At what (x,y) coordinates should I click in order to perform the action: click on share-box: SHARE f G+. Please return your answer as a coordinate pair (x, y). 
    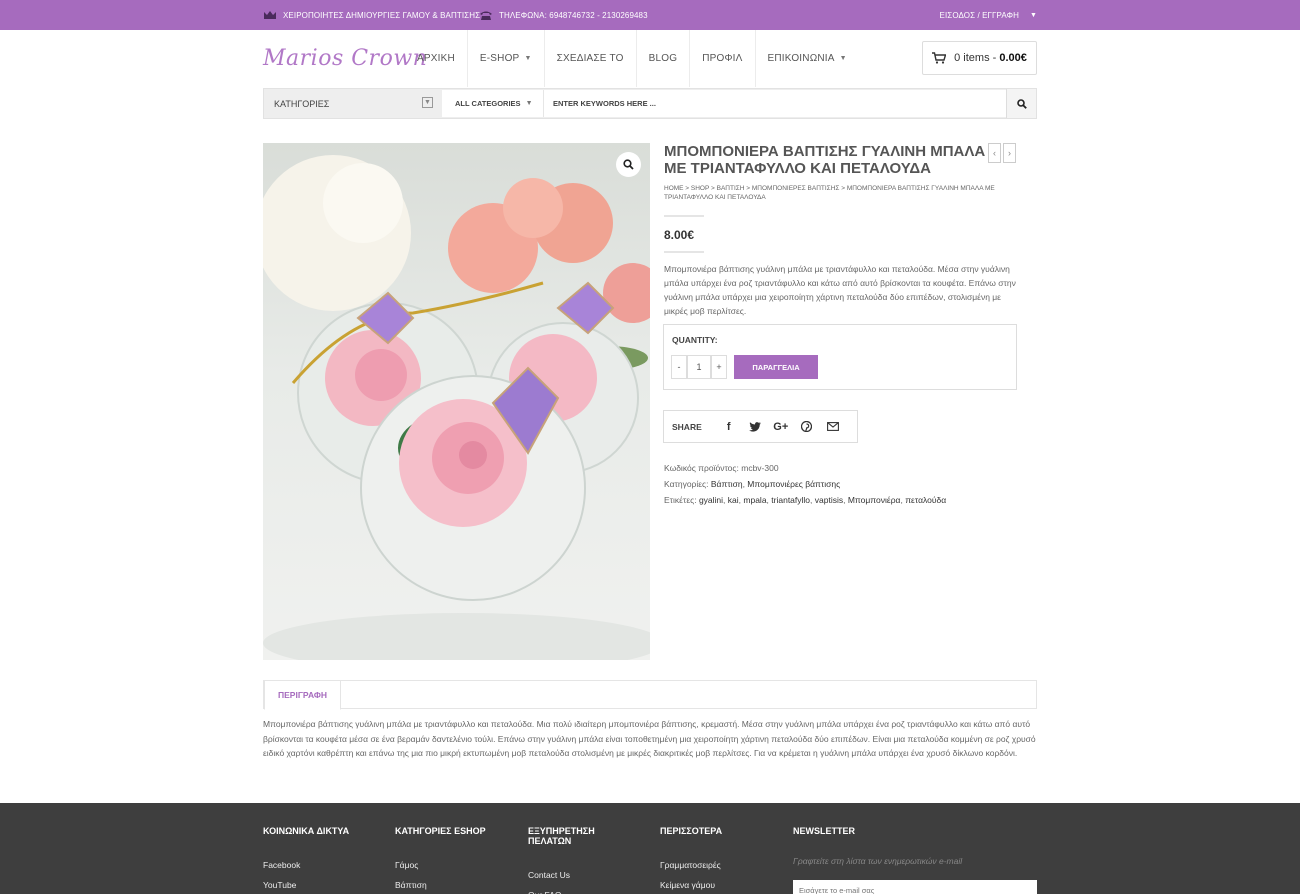
    Looking at the image, I should click on (760, 426).